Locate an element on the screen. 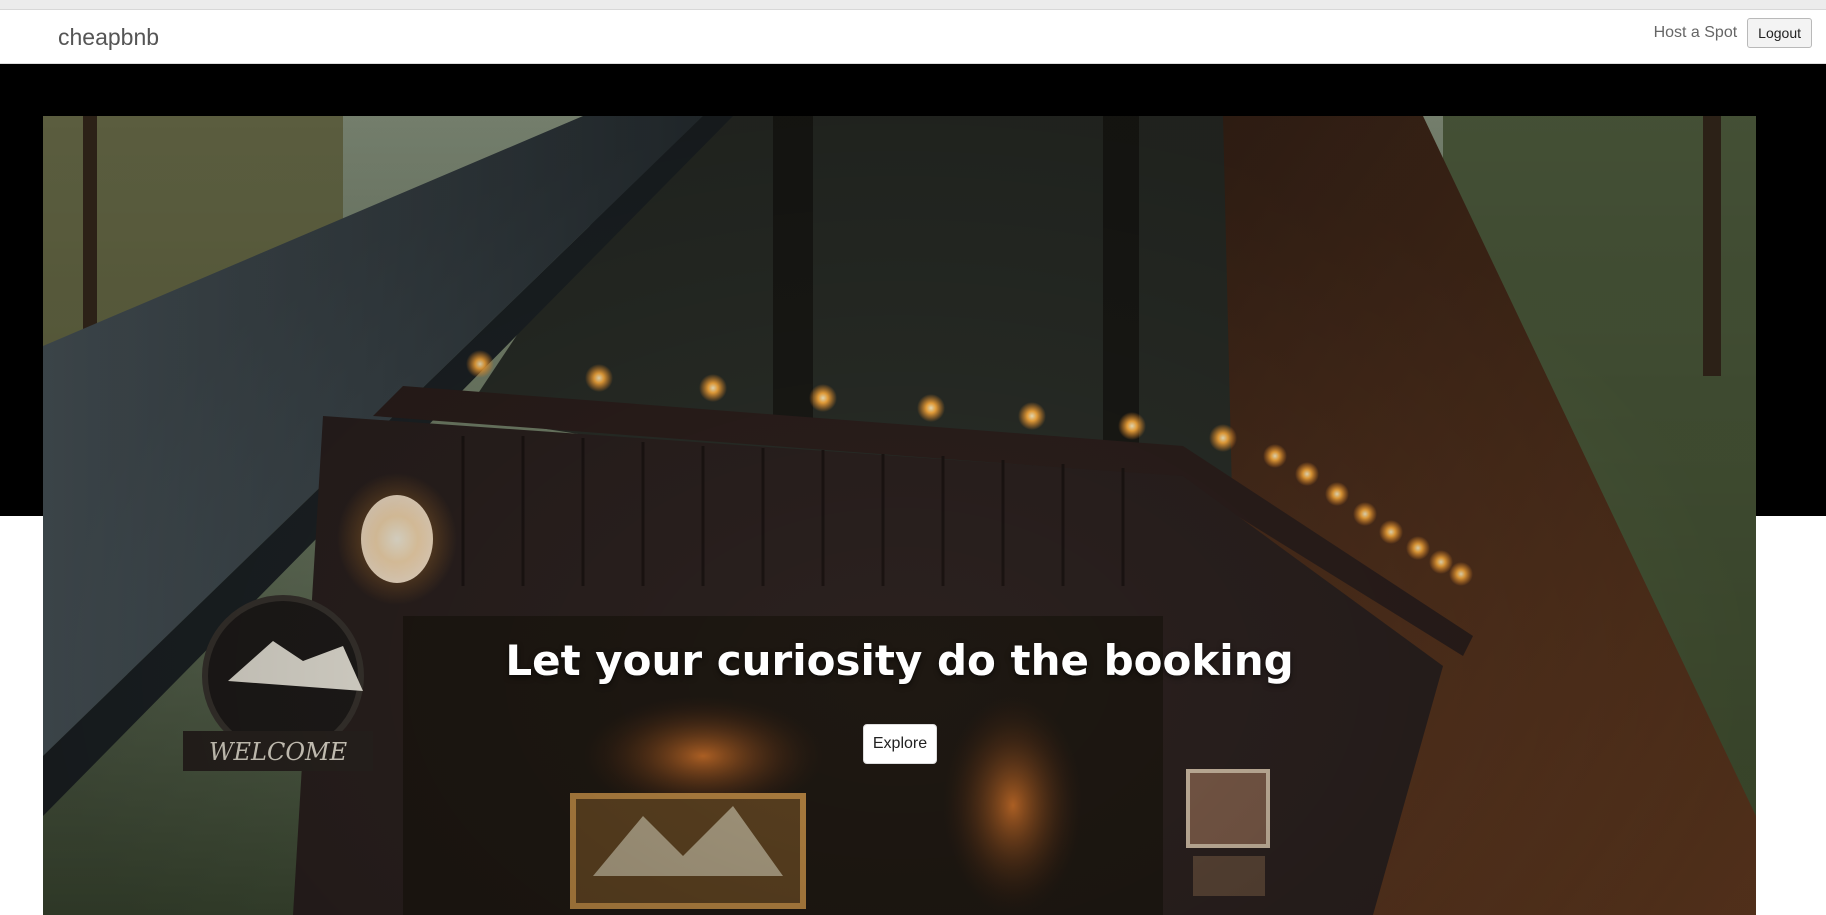 This screenshot has width=1826, height=915. hero-title: Let your curiosity do the booking is located at coordinates (899, 660).